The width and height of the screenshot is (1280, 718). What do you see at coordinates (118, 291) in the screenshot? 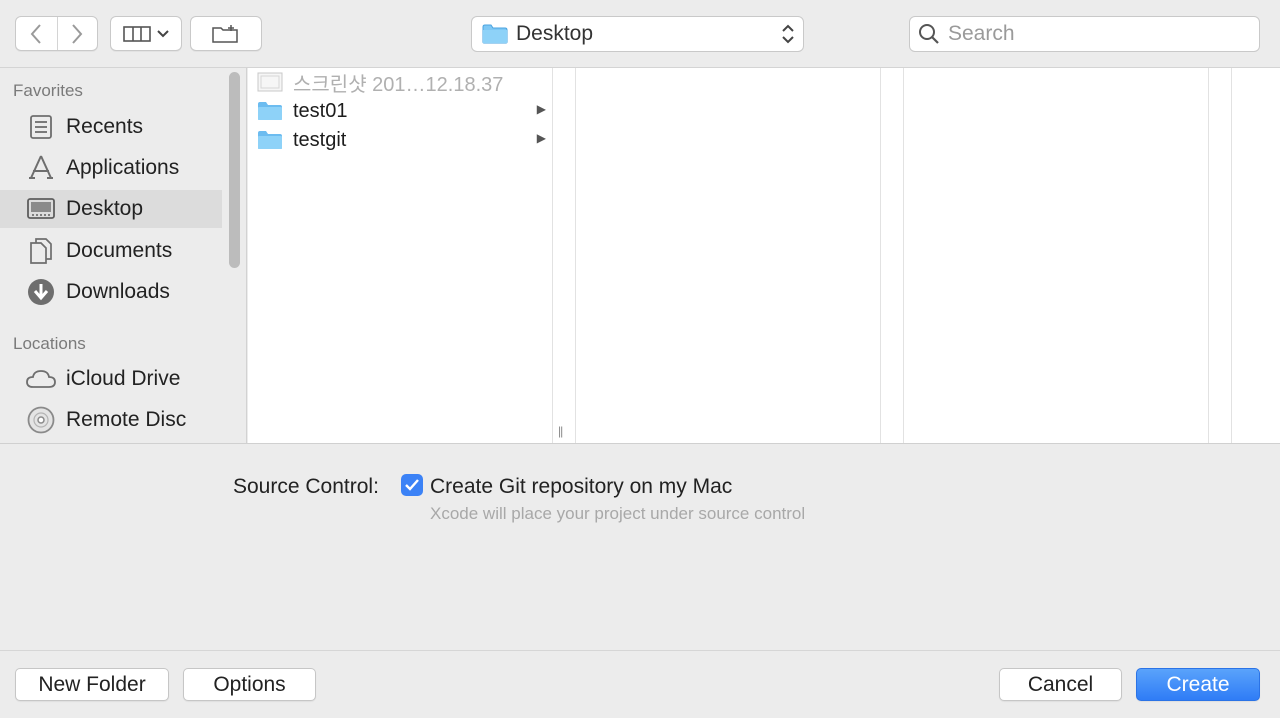
I see `sidebar-item-label: Downloads` at bounding box center [118, 291].